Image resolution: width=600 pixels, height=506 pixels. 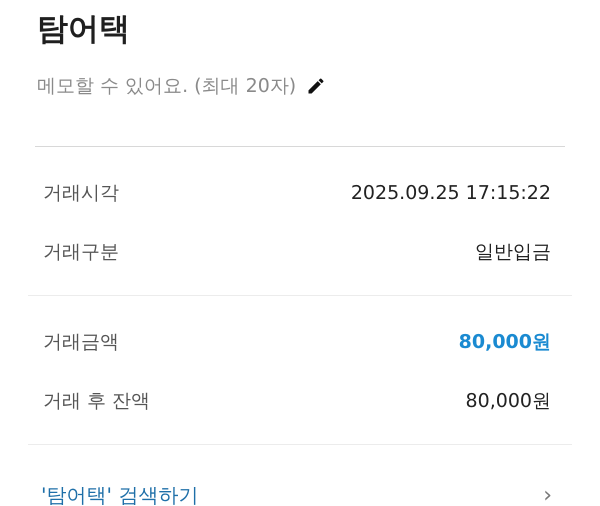 What do you see at coordinates (547, 494) in the screenshot?
I see `chevron-icon: ›` at bounding box center [547, 494].